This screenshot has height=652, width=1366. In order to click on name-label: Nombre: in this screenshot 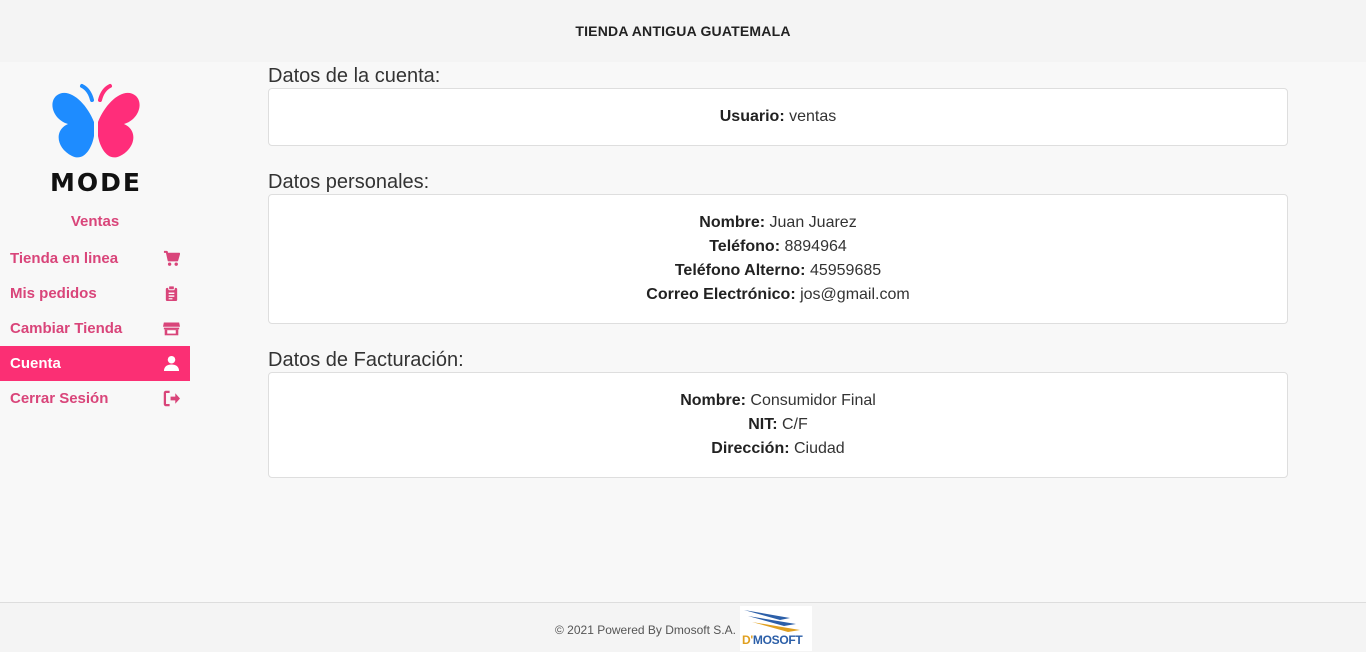, I will do `click(732, 222)`.